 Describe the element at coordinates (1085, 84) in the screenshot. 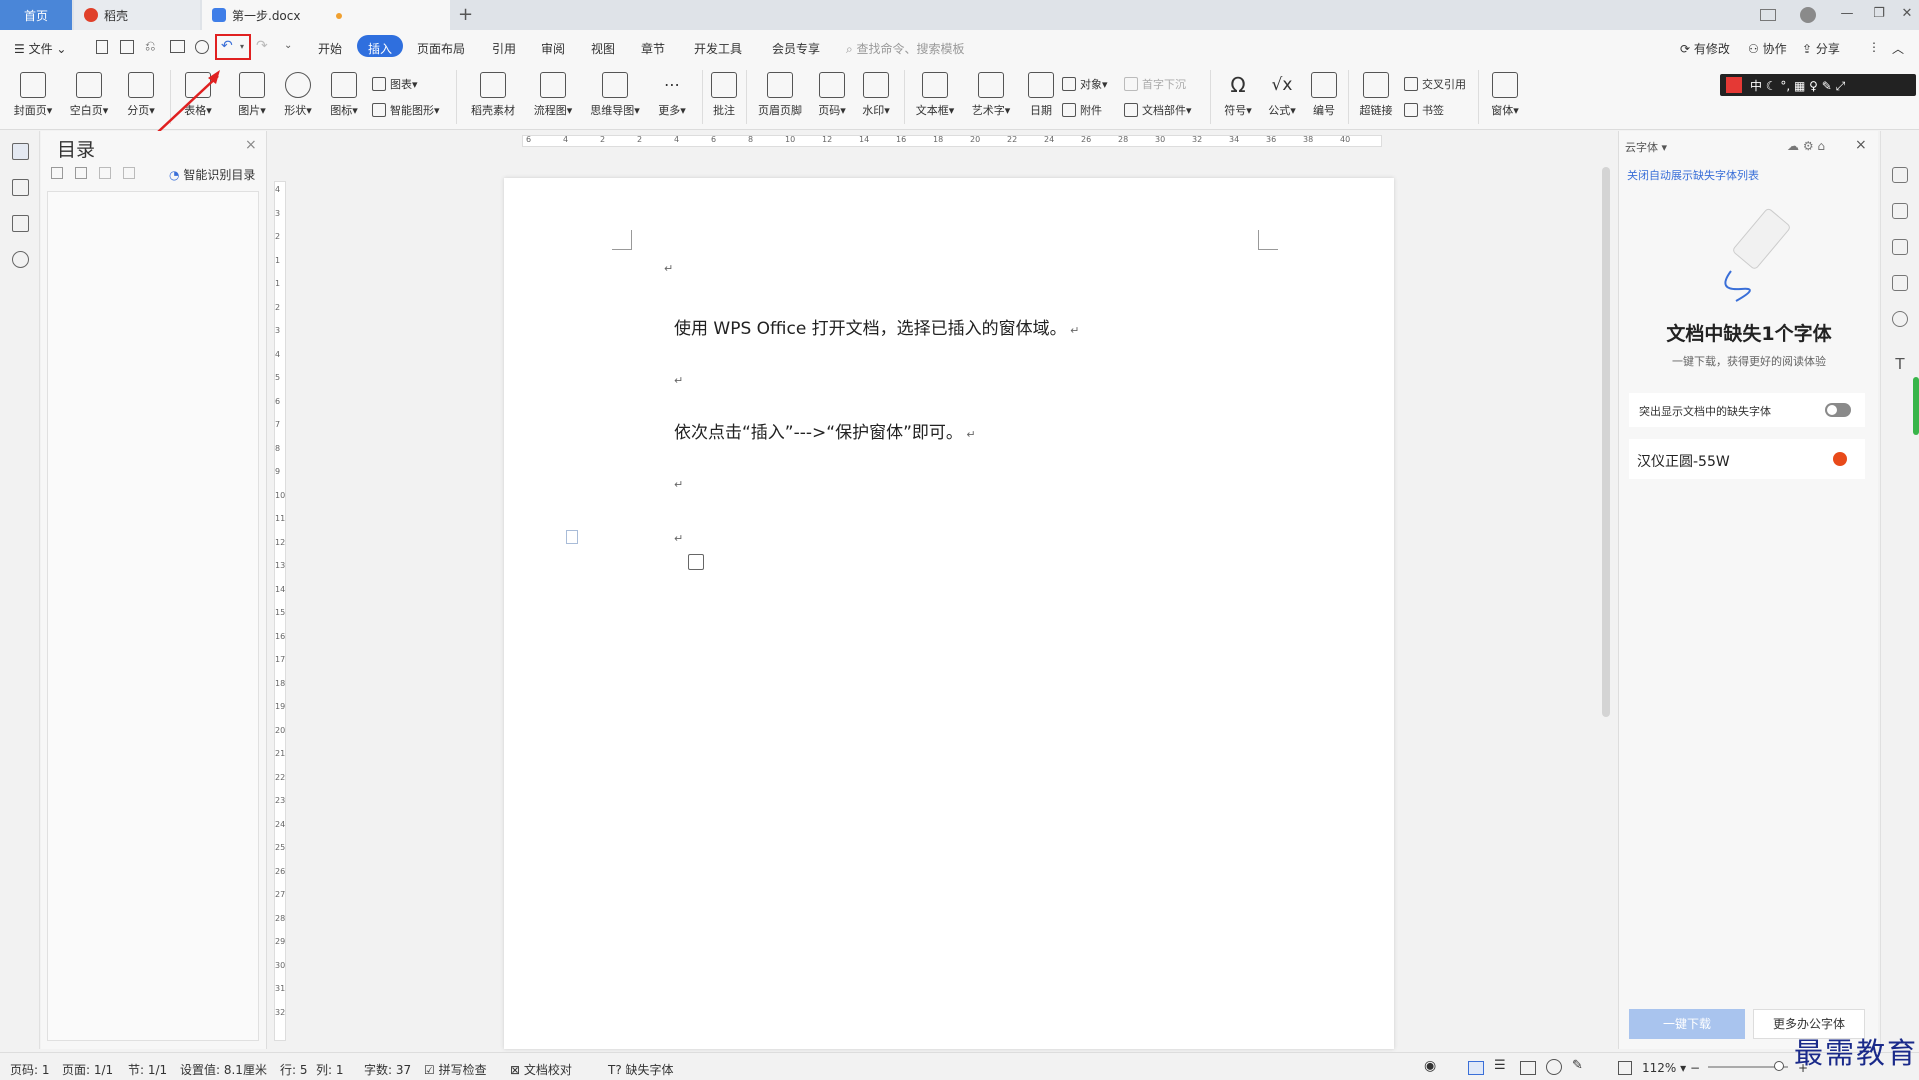

I see `object-button: 对象 ▾` at that location.